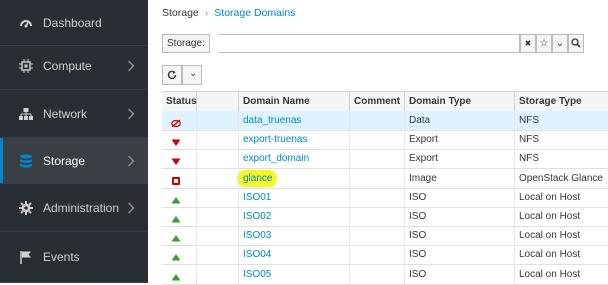 The height and width of the screenshot is (285, 608). I want to click on nav-item-storage: Storage, so click(74, 161).